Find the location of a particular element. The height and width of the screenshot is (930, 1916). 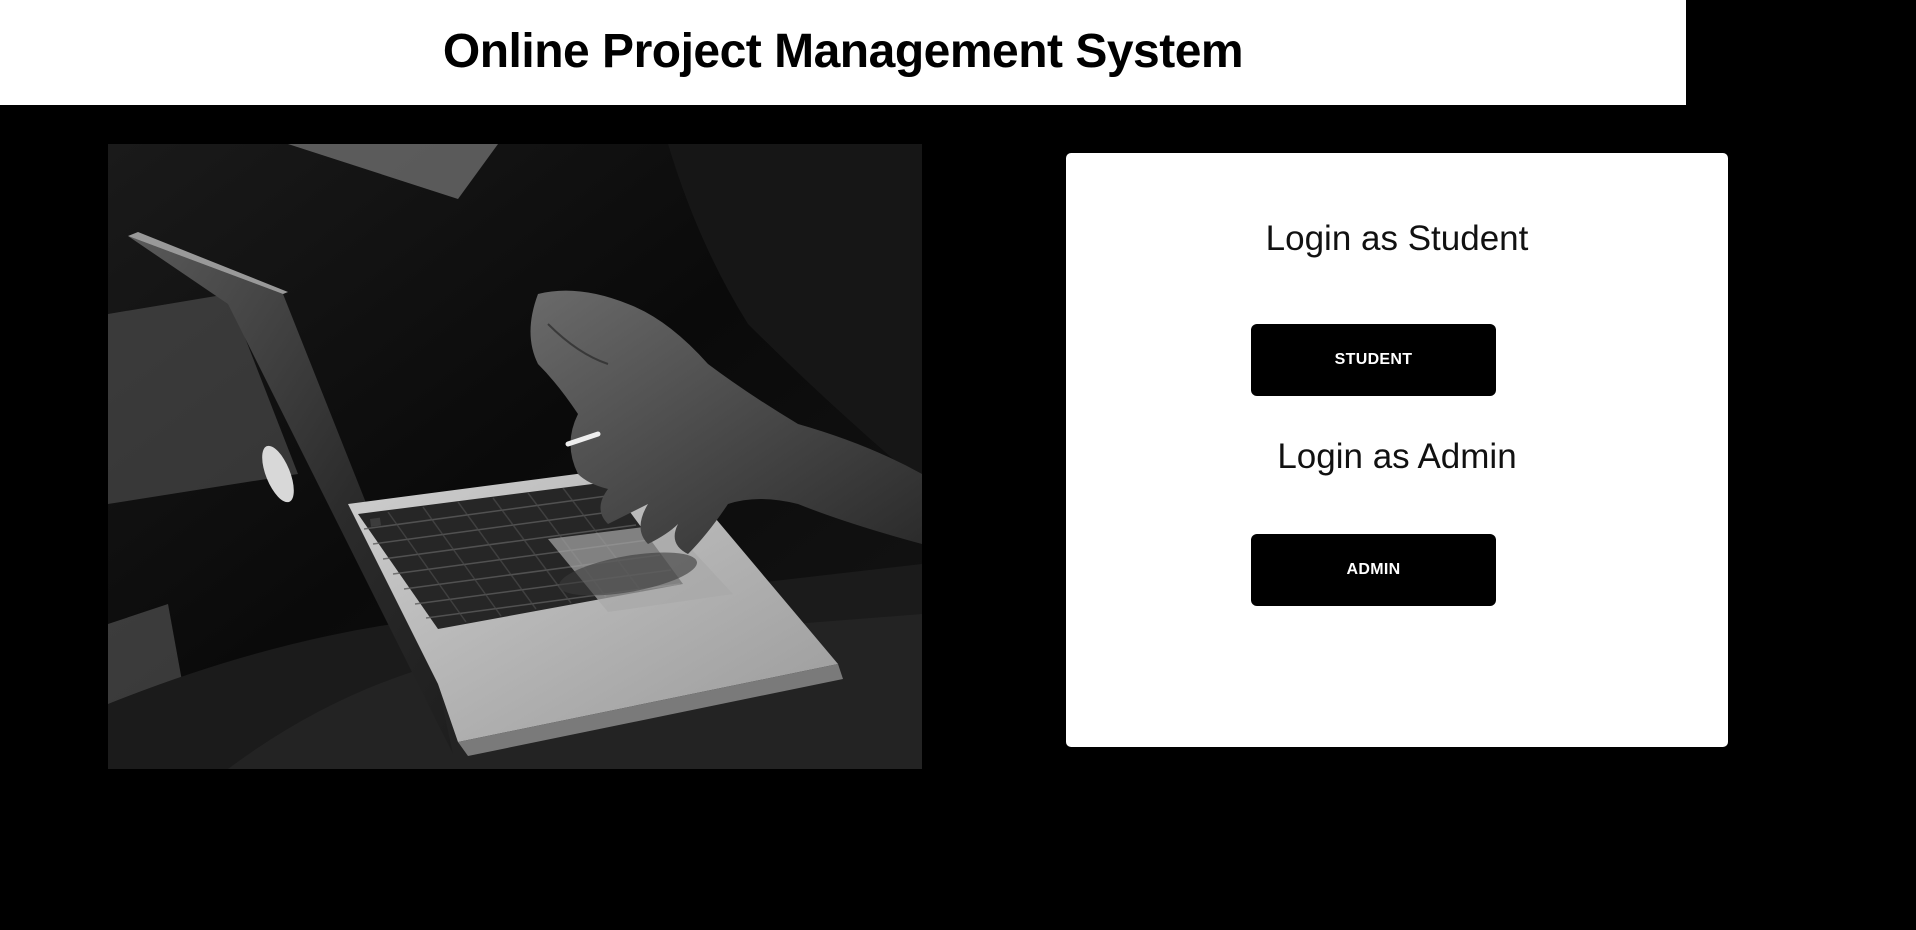

page-title: Online Project Management System is located at coordinates (843, 51).